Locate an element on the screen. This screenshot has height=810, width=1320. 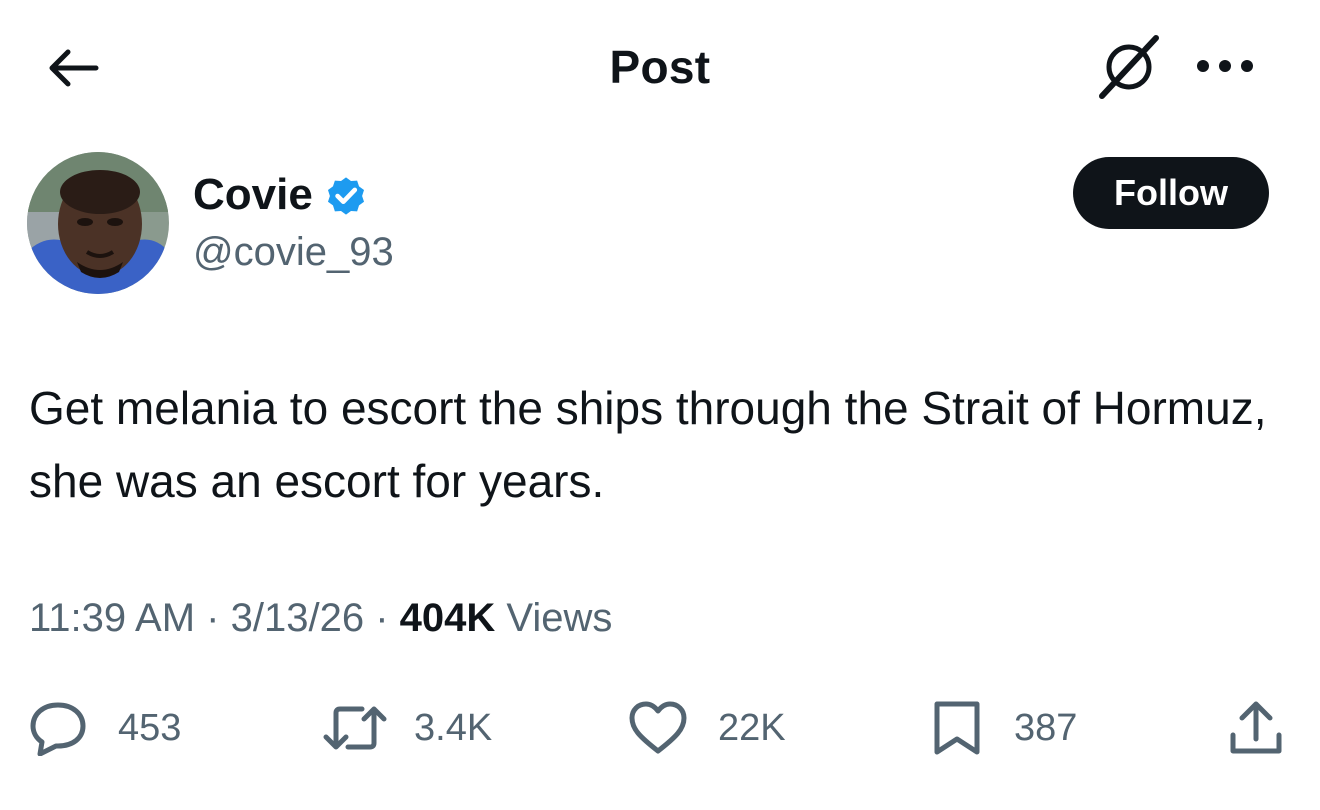
post-meta: 11:39 AM · 3/13/26 · 404K Views is located at coordinates (320, 618).